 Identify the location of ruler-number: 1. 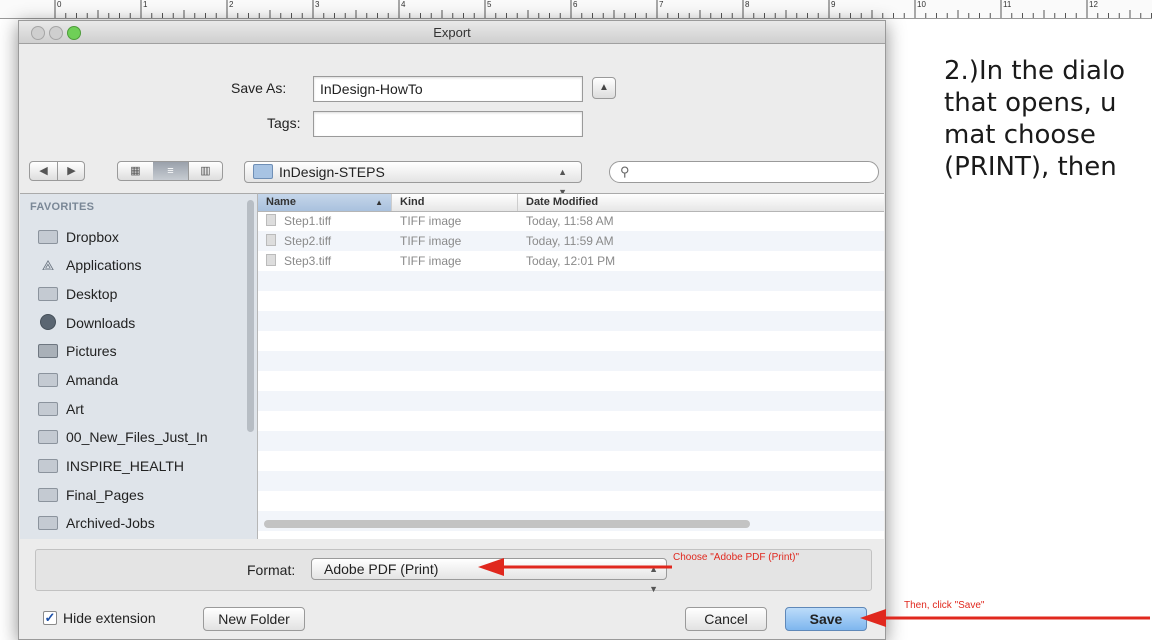
(145, 4).